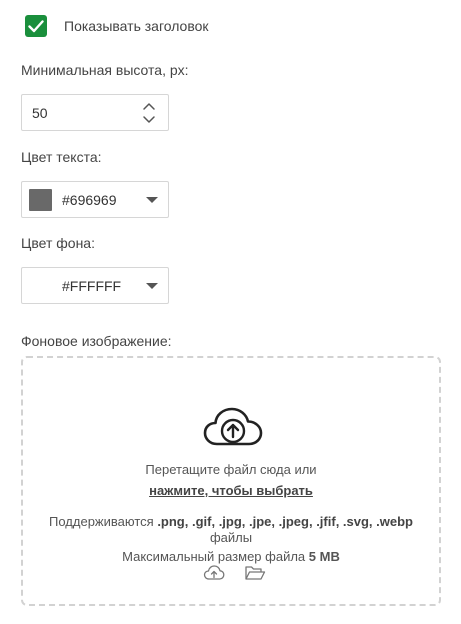  I want to click on show-title-label: Показывать заголовок, so click(136, 26).